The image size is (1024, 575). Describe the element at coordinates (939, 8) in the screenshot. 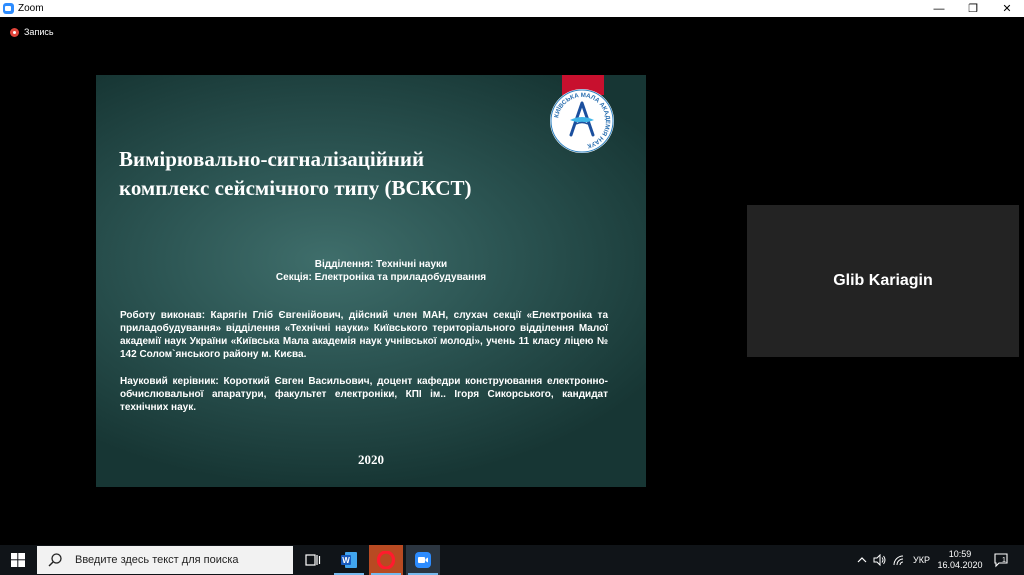

I see `minimize-button: —` at that location.